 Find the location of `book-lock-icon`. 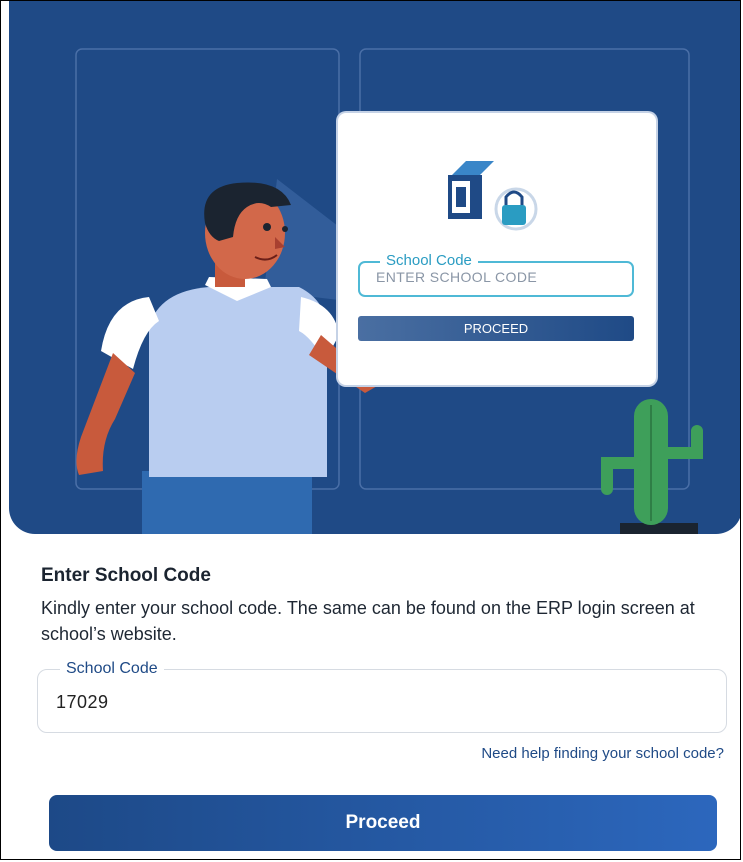

book-lock-icon is located at coordinates (493, 196).